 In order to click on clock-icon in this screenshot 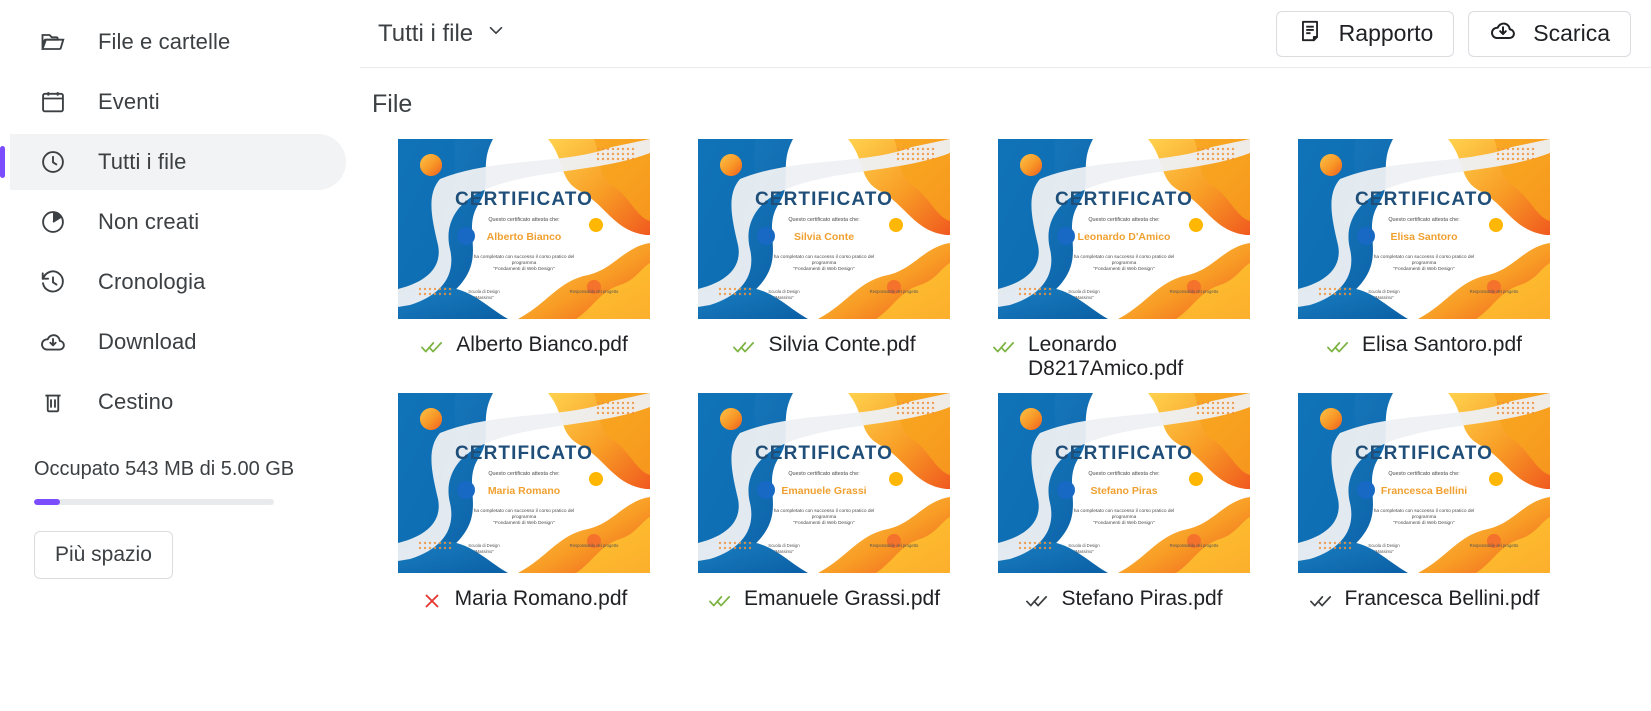, I will do `click(53, 162)`.